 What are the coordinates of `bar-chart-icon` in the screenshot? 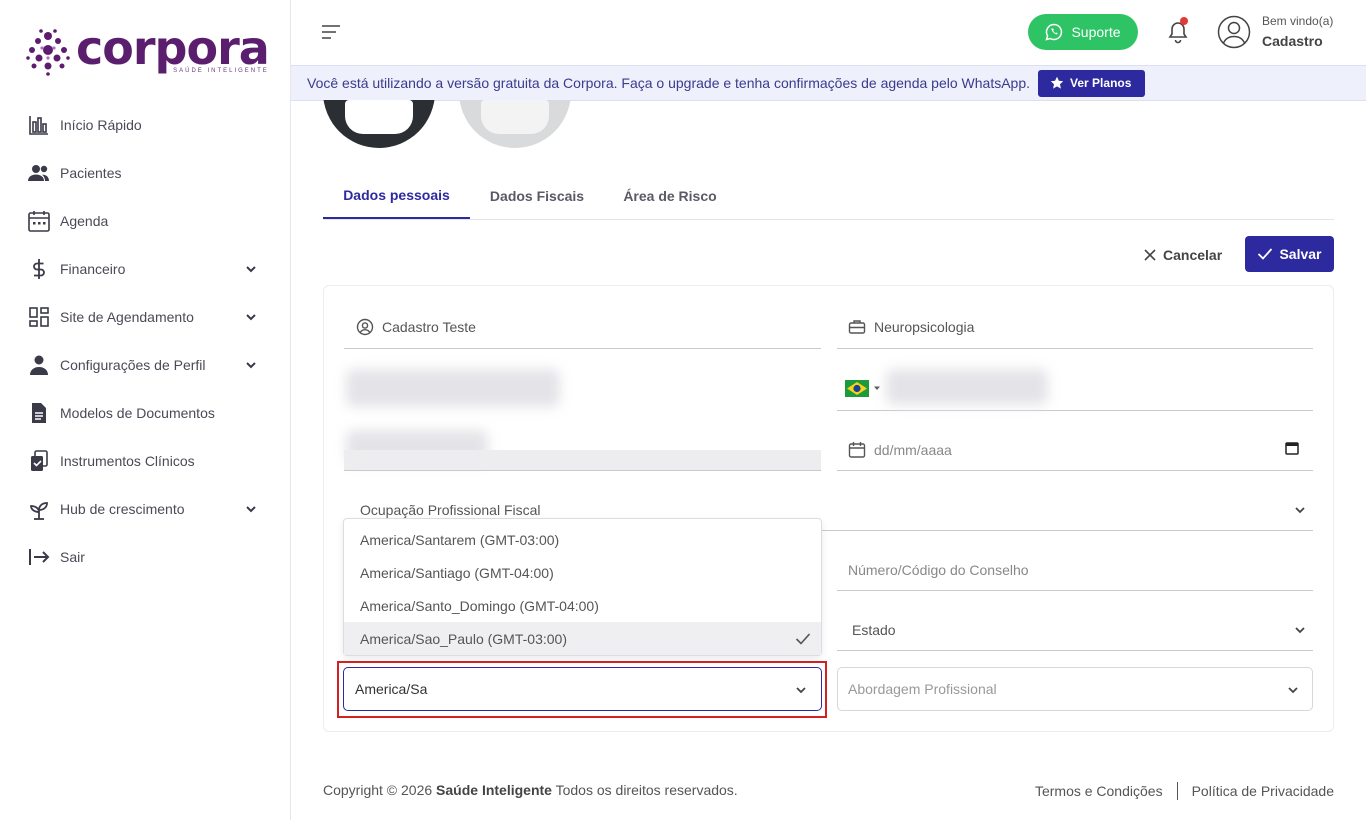 It's located at (39, 125).